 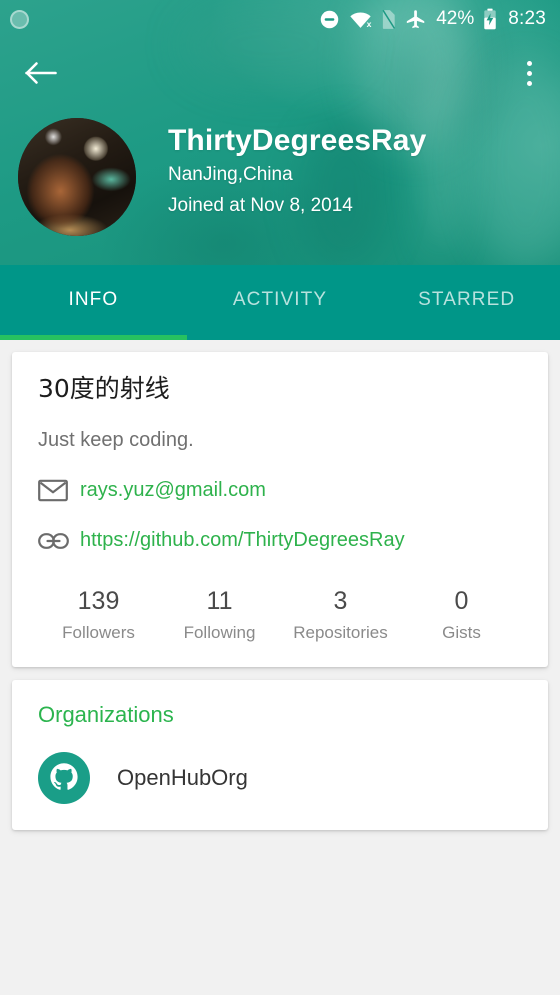 I want to click on clock-label: 8:23, so click(x=527, y=18).